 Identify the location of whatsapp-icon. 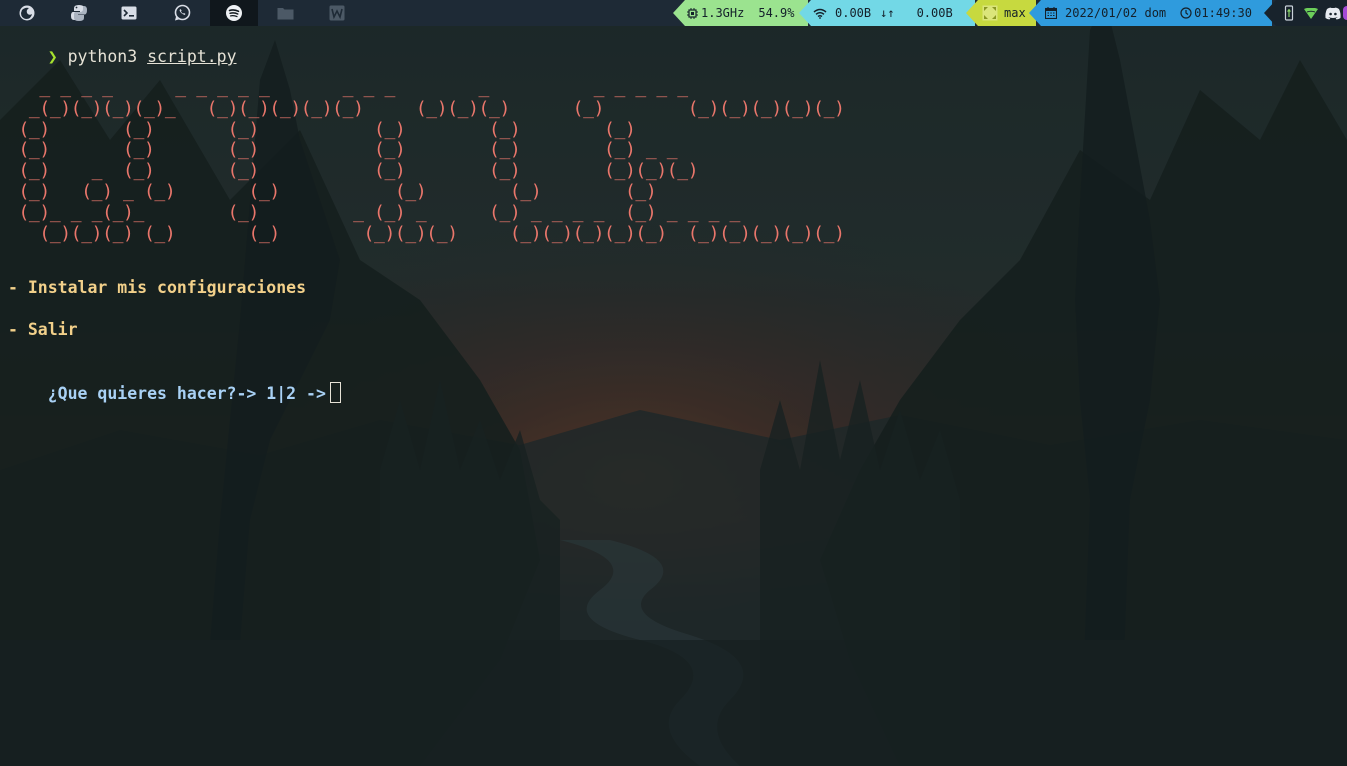
(182, 13).